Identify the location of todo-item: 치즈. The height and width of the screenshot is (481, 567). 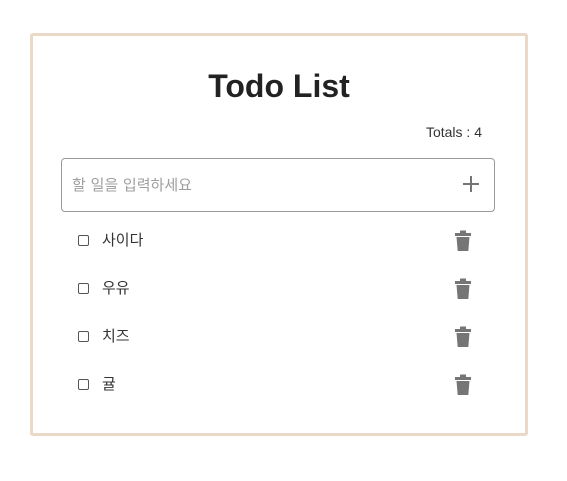
(278, 336).